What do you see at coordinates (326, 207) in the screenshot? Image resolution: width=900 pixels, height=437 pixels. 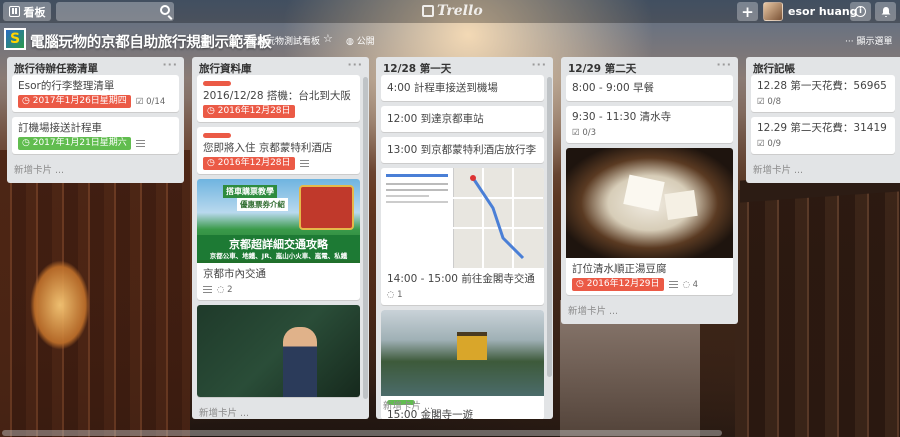 I see `cover-train` at bounding box center [326, 207].